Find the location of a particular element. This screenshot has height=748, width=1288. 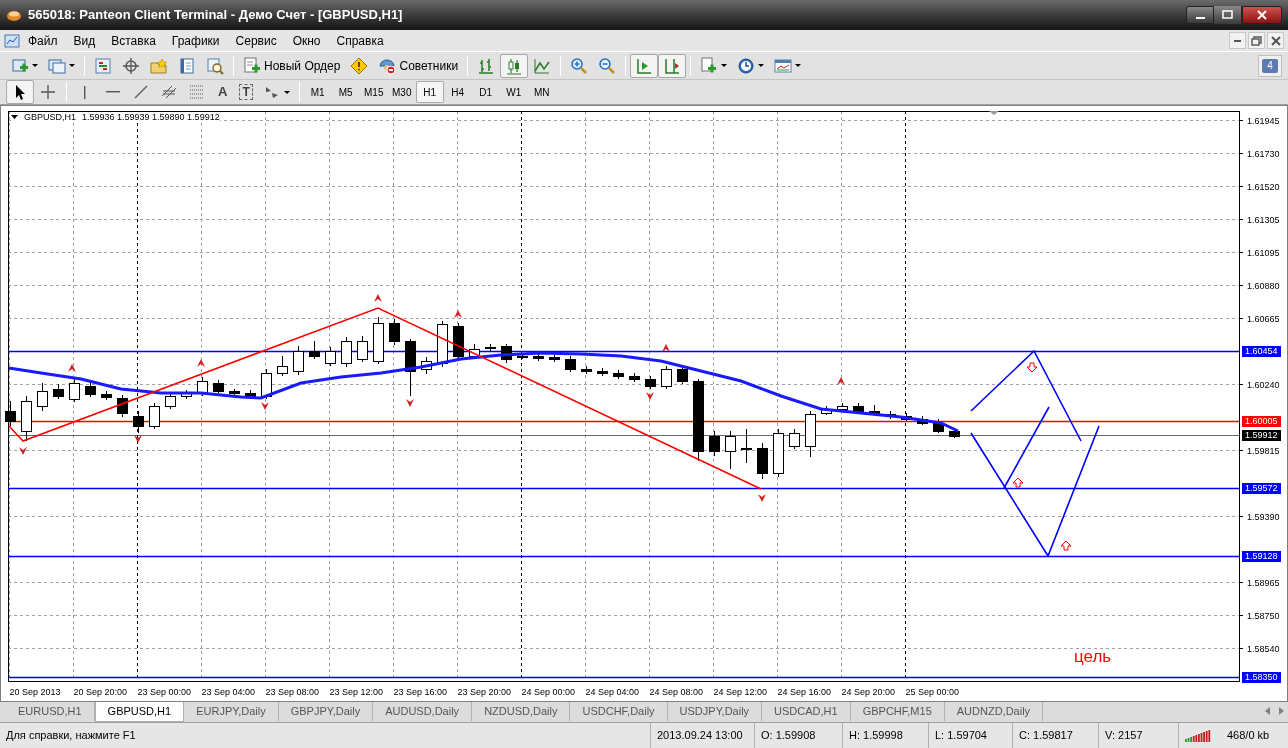

chart-tab: USDCHF,Daily is located at coordinates (619, 711).